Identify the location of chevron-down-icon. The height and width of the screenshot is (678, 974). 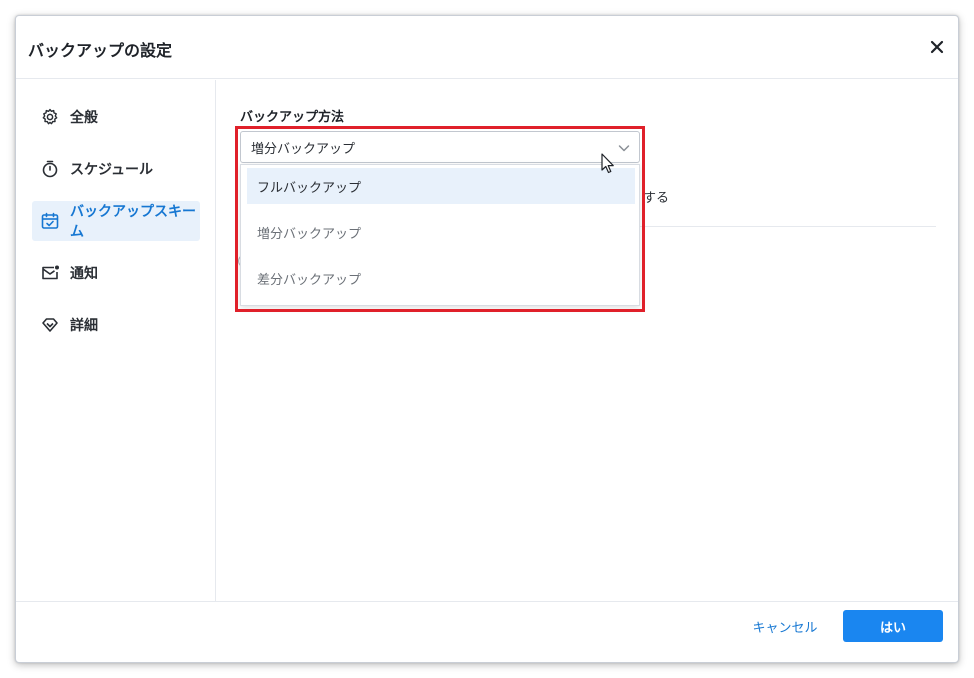
(624, 147).